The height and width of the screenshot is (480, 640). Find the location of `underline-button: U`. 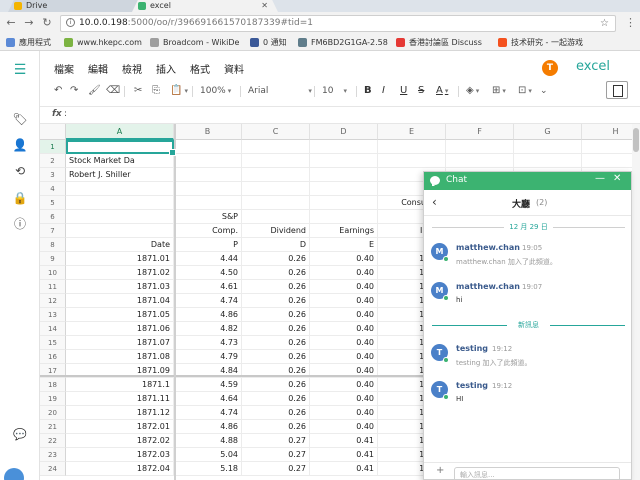

underline-button: U is located at coordinates (403, 91).